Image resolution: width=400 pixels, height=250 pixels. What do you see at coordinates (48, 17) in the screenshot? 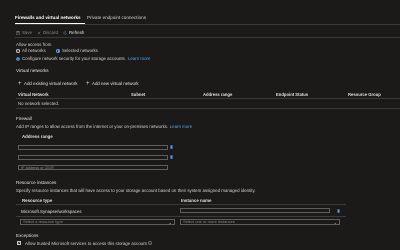
I see `tab-firewalls-and-virtual-networks: Firewalls and virtual networks` at bounding box center [48, 17].